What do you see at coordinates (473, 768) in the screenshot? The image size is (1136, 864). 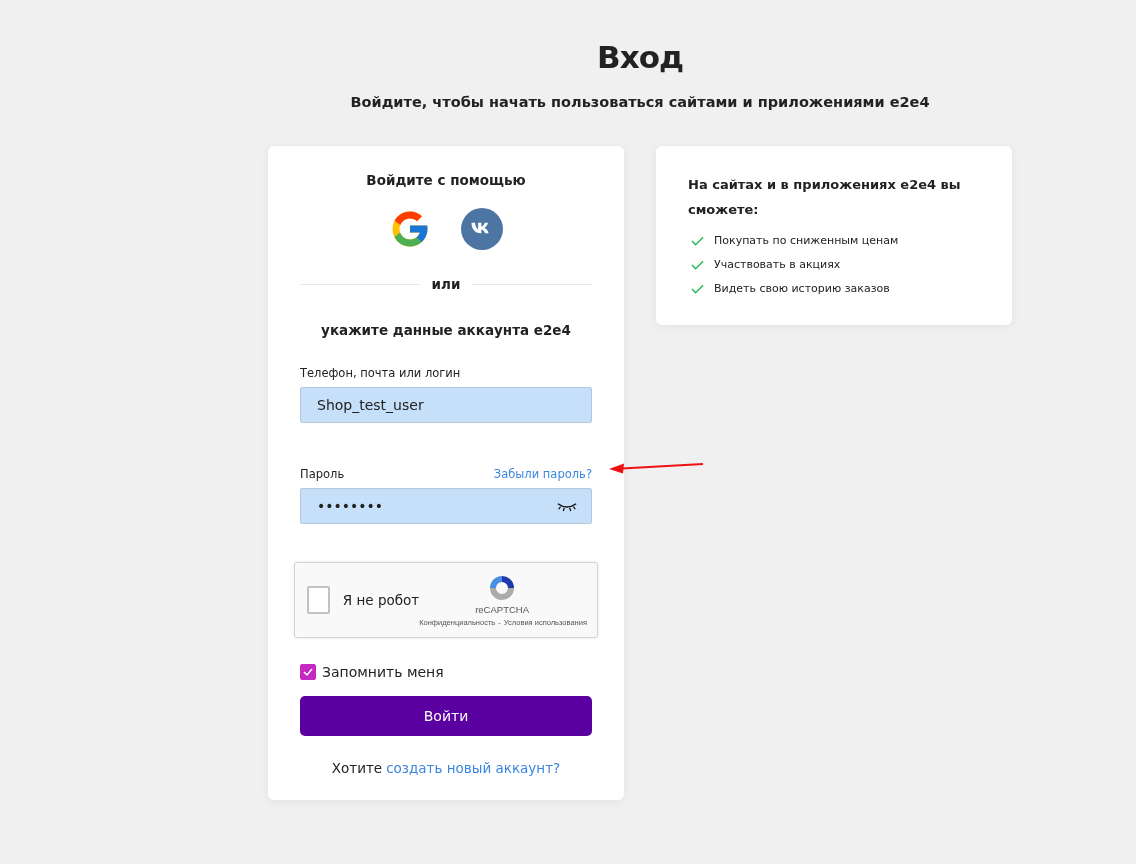 I see `signup-link: создать новый аккаунт?` at bounding box center [473, 768].